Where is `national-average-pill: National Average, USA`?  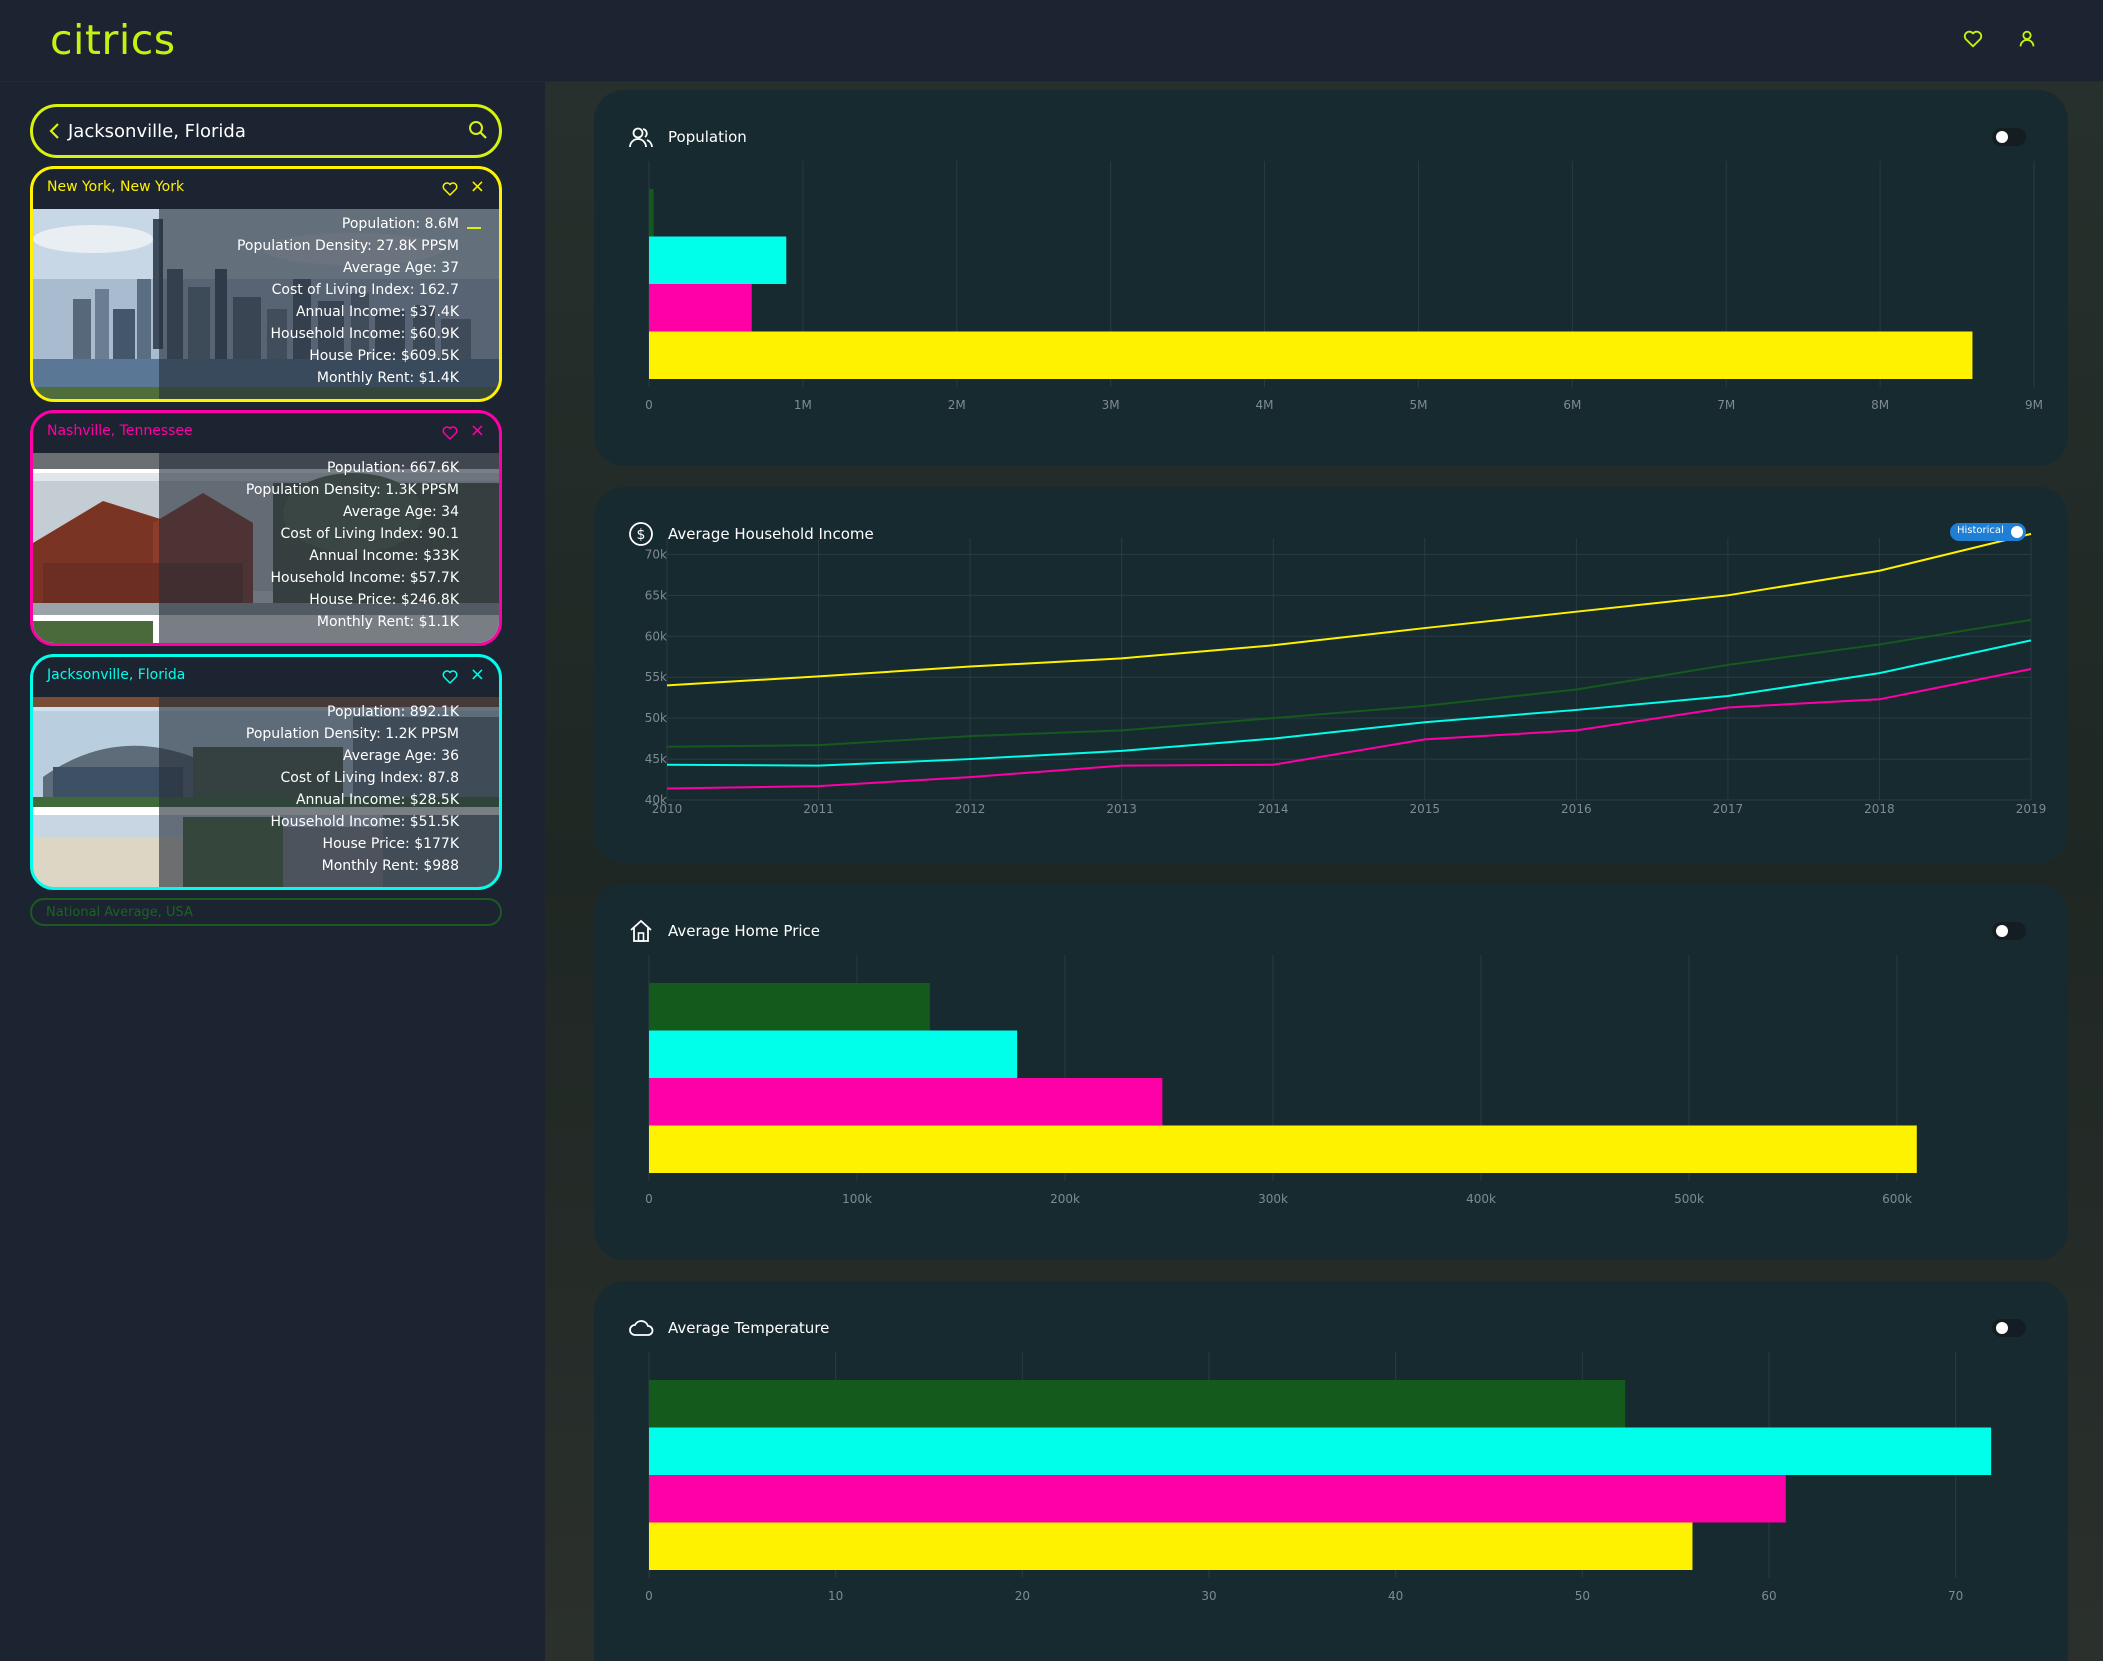 national-average-pill: National Average, USA is located at coordinates (266, 912).